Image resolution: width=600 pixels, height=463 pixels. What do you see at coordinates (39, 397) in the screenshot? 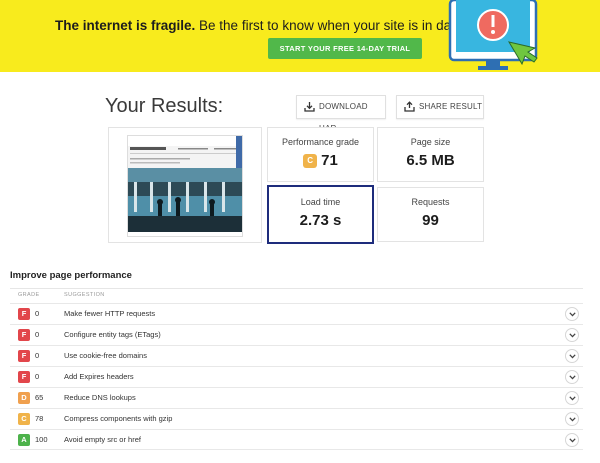
I see `score-value: 65` at bounding box center [39, 397].